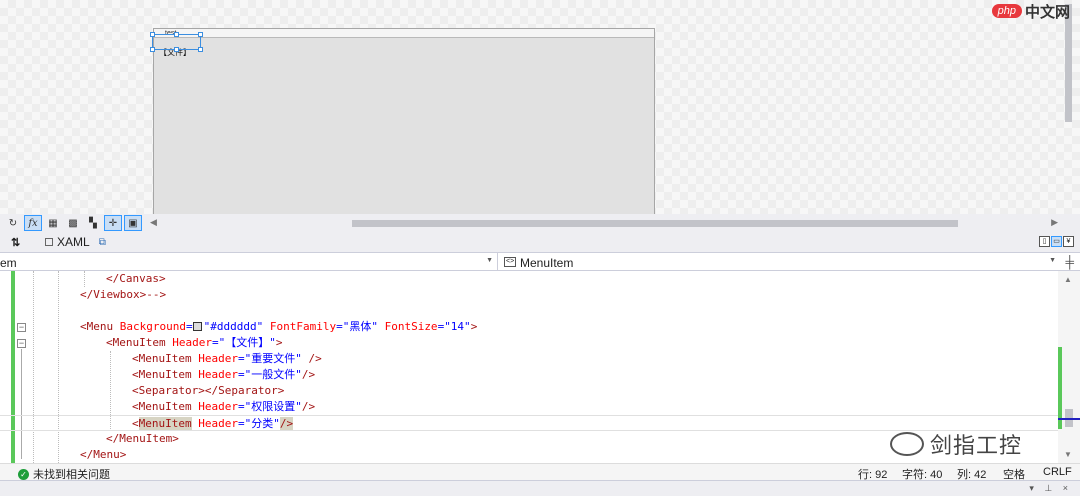 The width and height of the screenshot is (1080, 496). What do you see at coordinates (165, 423) in the screenshot?
I see `code-token-highlight: MenuItem` at bounding box center [165, 423].